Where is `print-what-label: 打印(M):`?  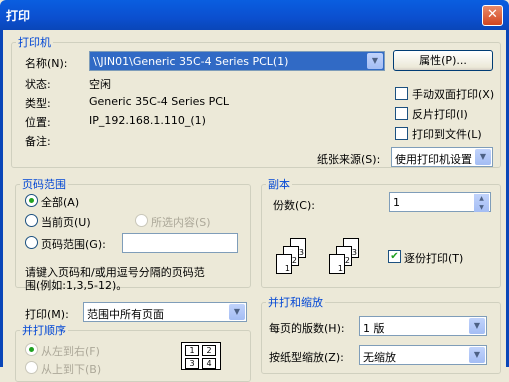
print-what-label: 打印(M): is located at coordinates (47, 314).